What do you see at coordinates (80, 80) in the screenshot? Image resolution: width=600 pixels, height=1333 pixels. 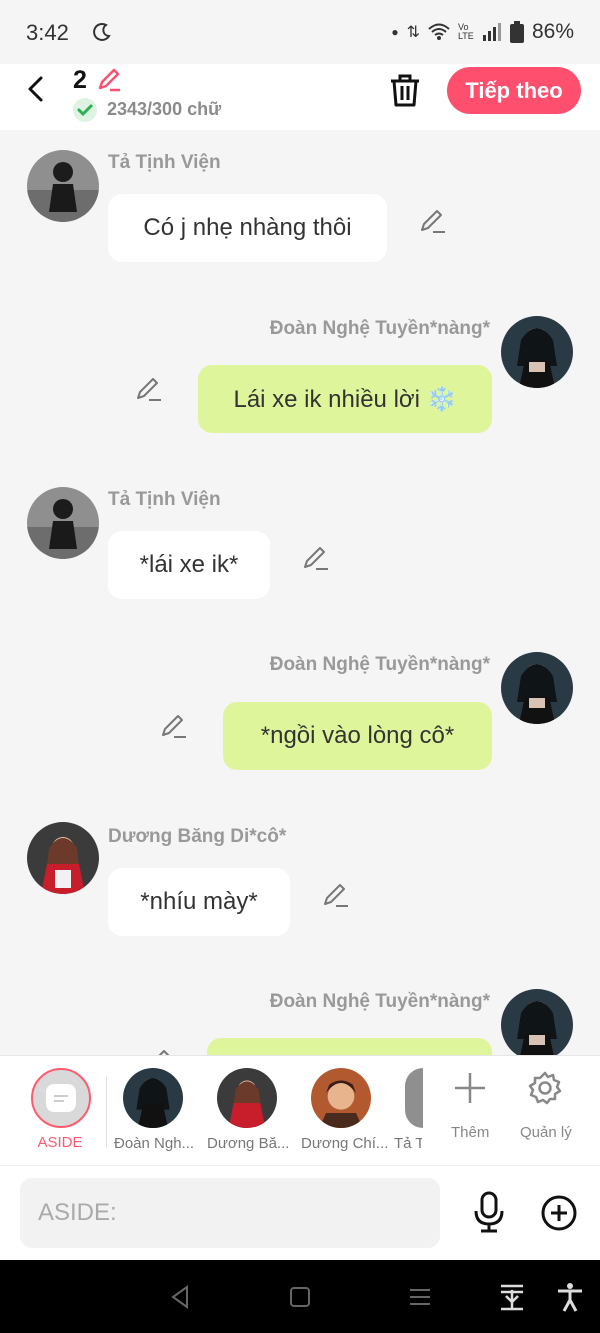 I see `episode-number: 2` at bounding box center [80, 80].